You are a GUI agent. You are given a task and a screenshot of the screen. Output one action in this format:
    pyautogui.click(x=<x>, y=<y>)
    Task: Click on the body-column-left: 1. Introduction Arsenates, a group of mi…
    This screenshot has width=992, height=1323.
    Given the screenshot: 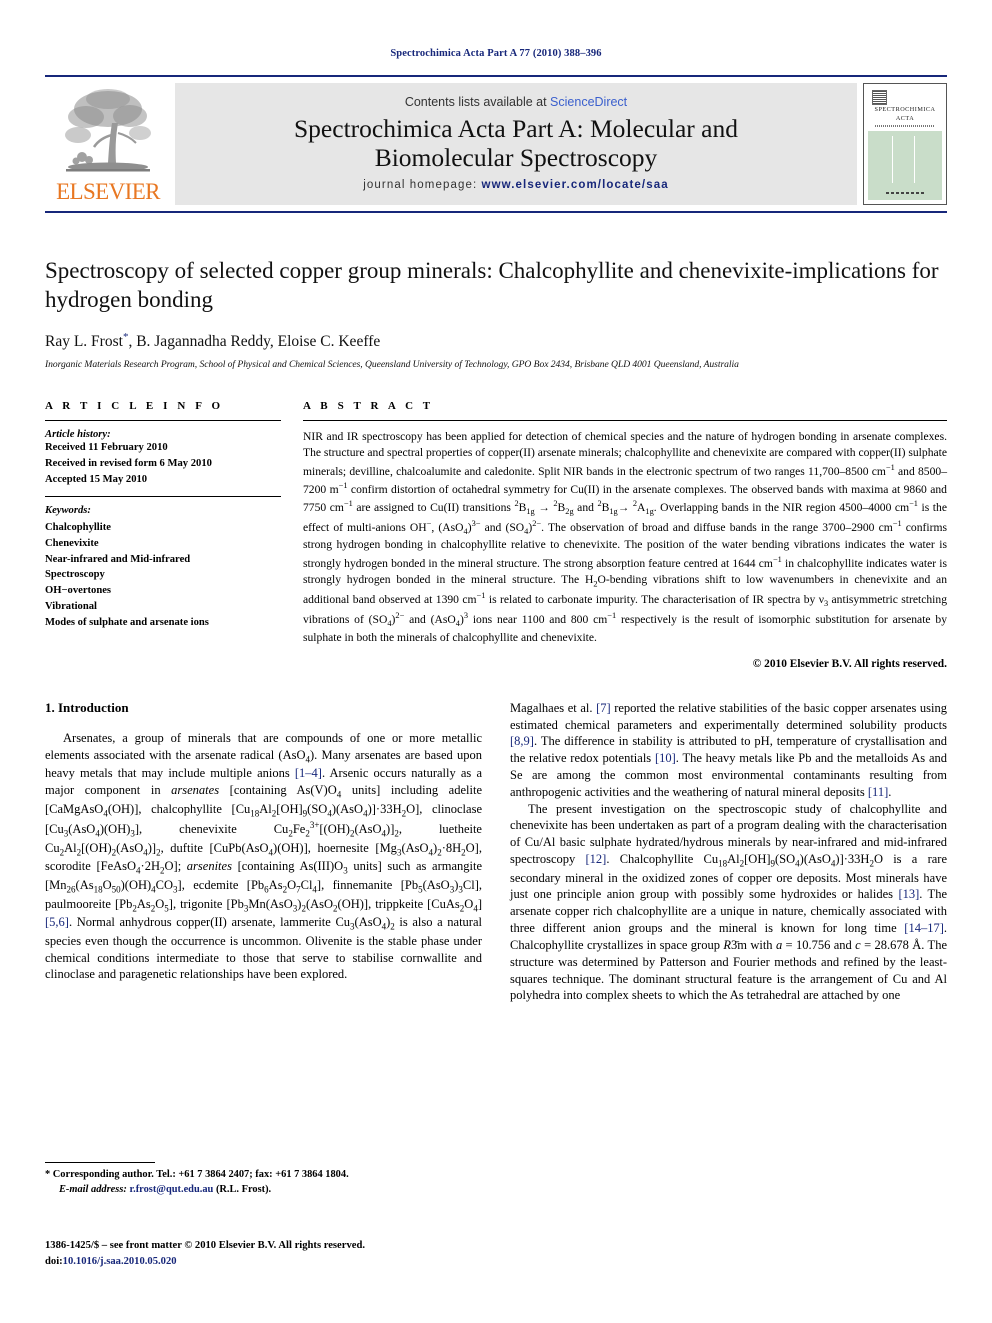 What is the action you would take?
    pyautogui.click(x=263, y=852)
    